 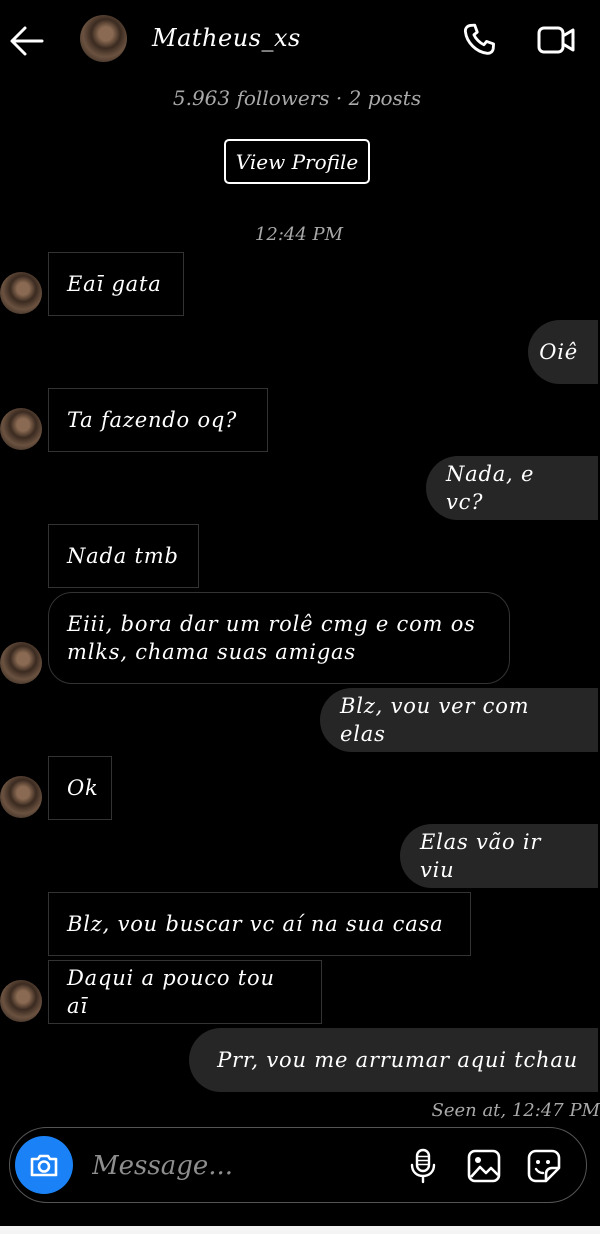 I want to click on gallery-icon, so click(x=484, y=1166).